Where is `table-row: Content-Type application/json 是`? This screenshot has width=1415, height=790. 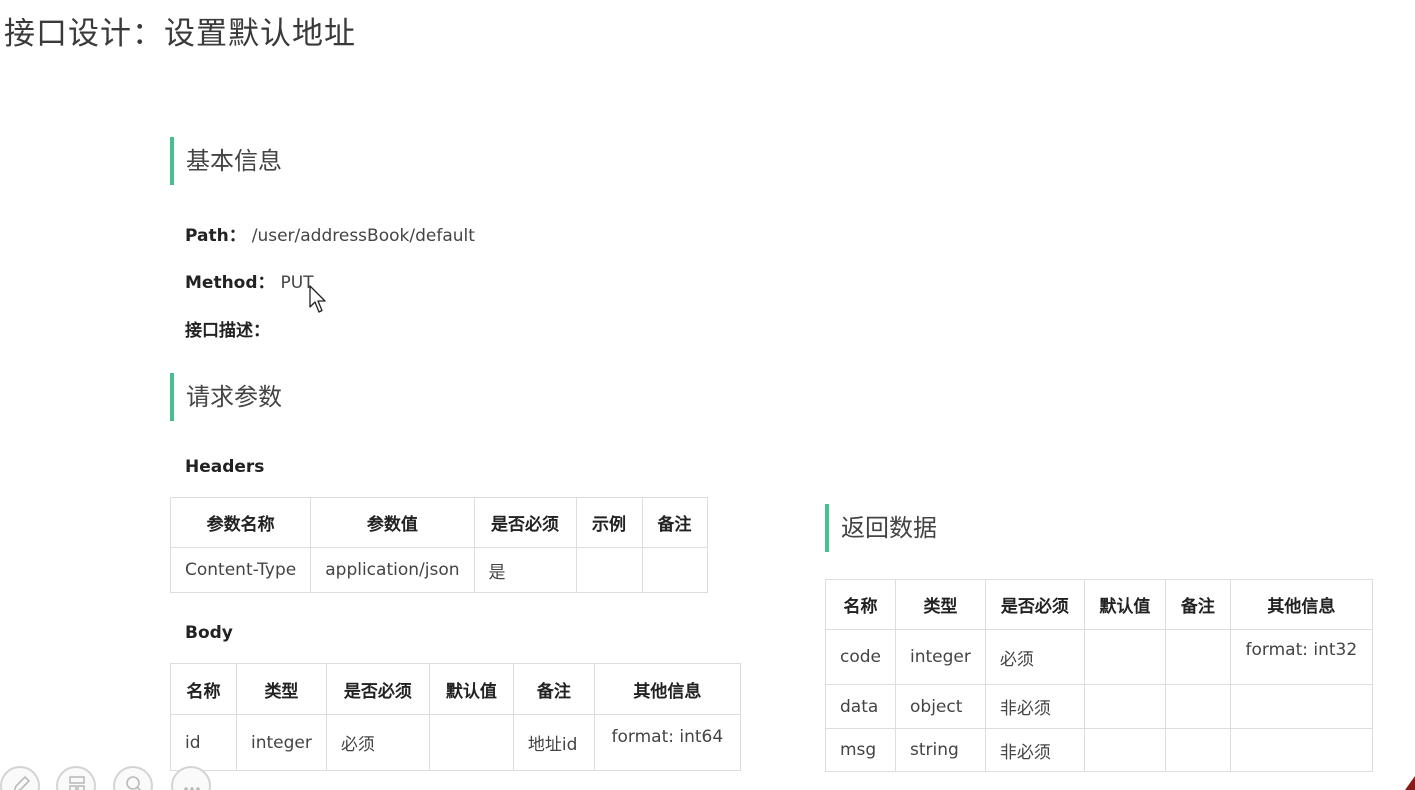 table-row: Content-Type application/json 是 is located at coordinates (438, 570).